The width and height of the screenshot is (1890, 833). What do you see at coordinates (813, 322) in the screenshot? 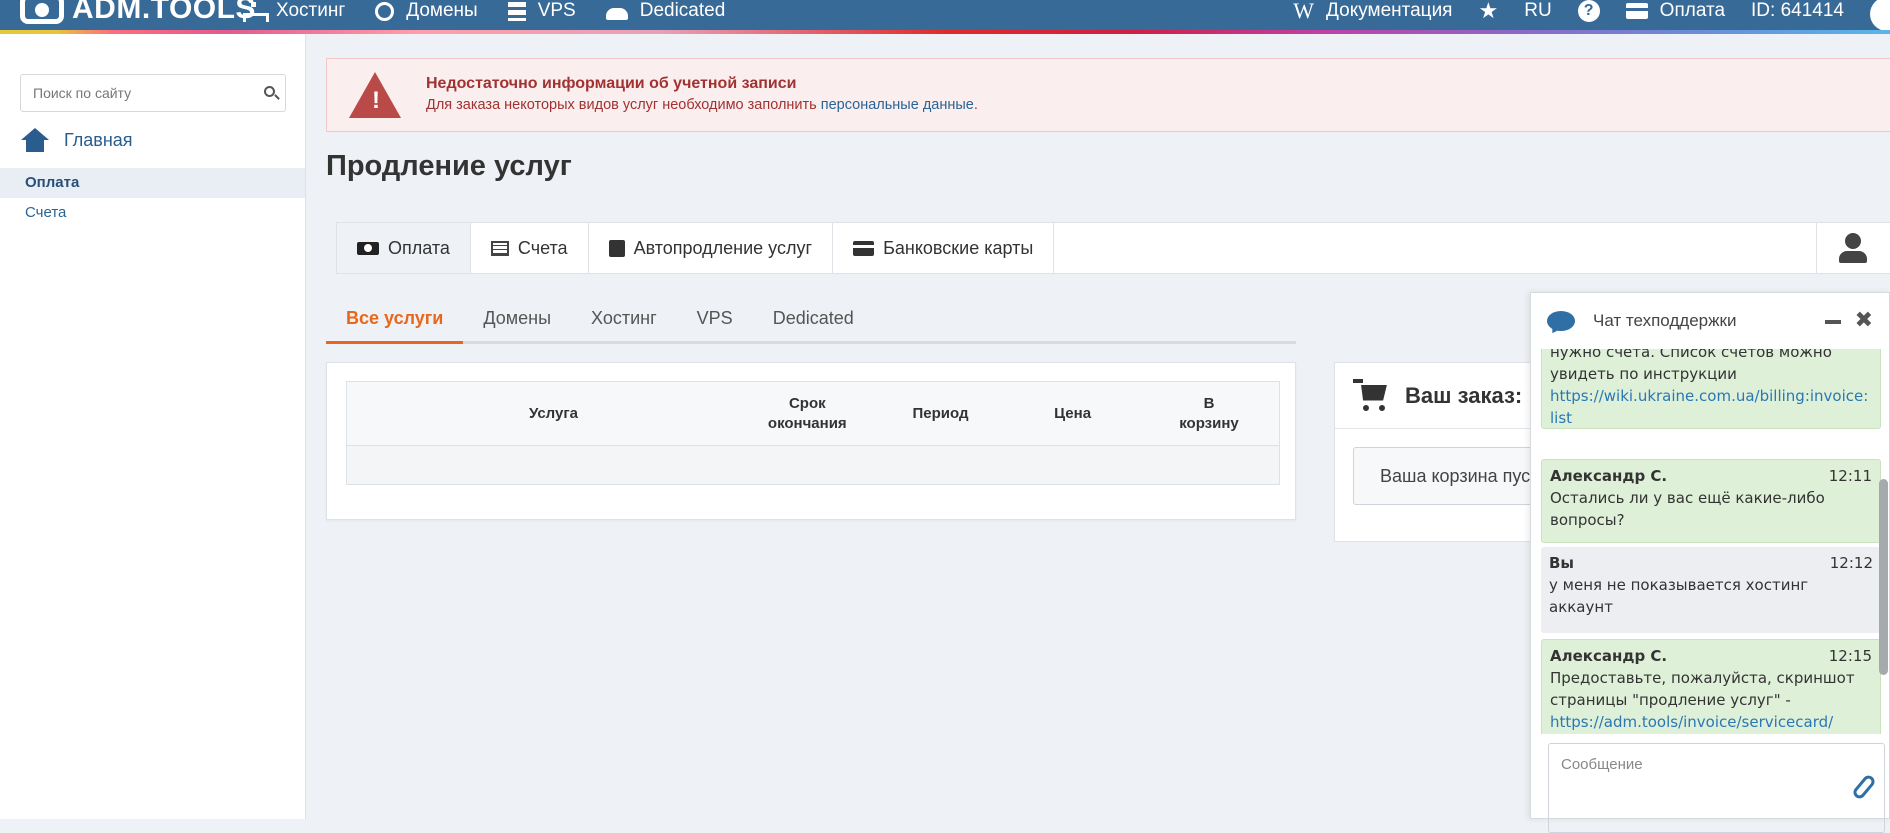
I see `subtab-dedicated: Dedicated` at bounding box center [813, 322].